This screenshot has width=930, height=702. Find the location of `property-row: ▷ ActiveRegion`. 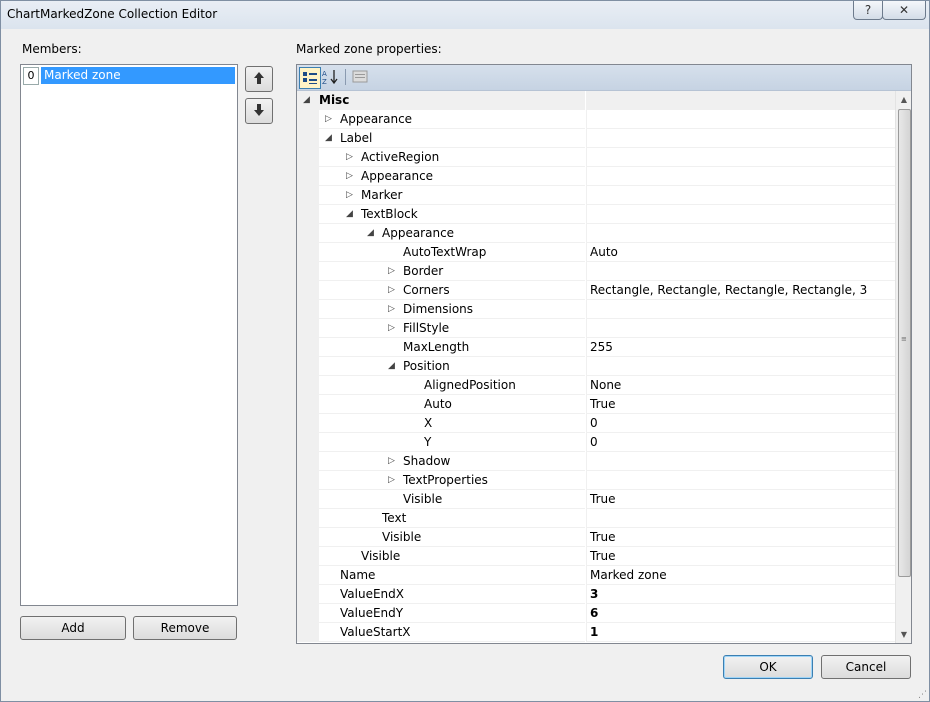

property-row: ▷ ActiveRegion is located at coordinates (596, 157).